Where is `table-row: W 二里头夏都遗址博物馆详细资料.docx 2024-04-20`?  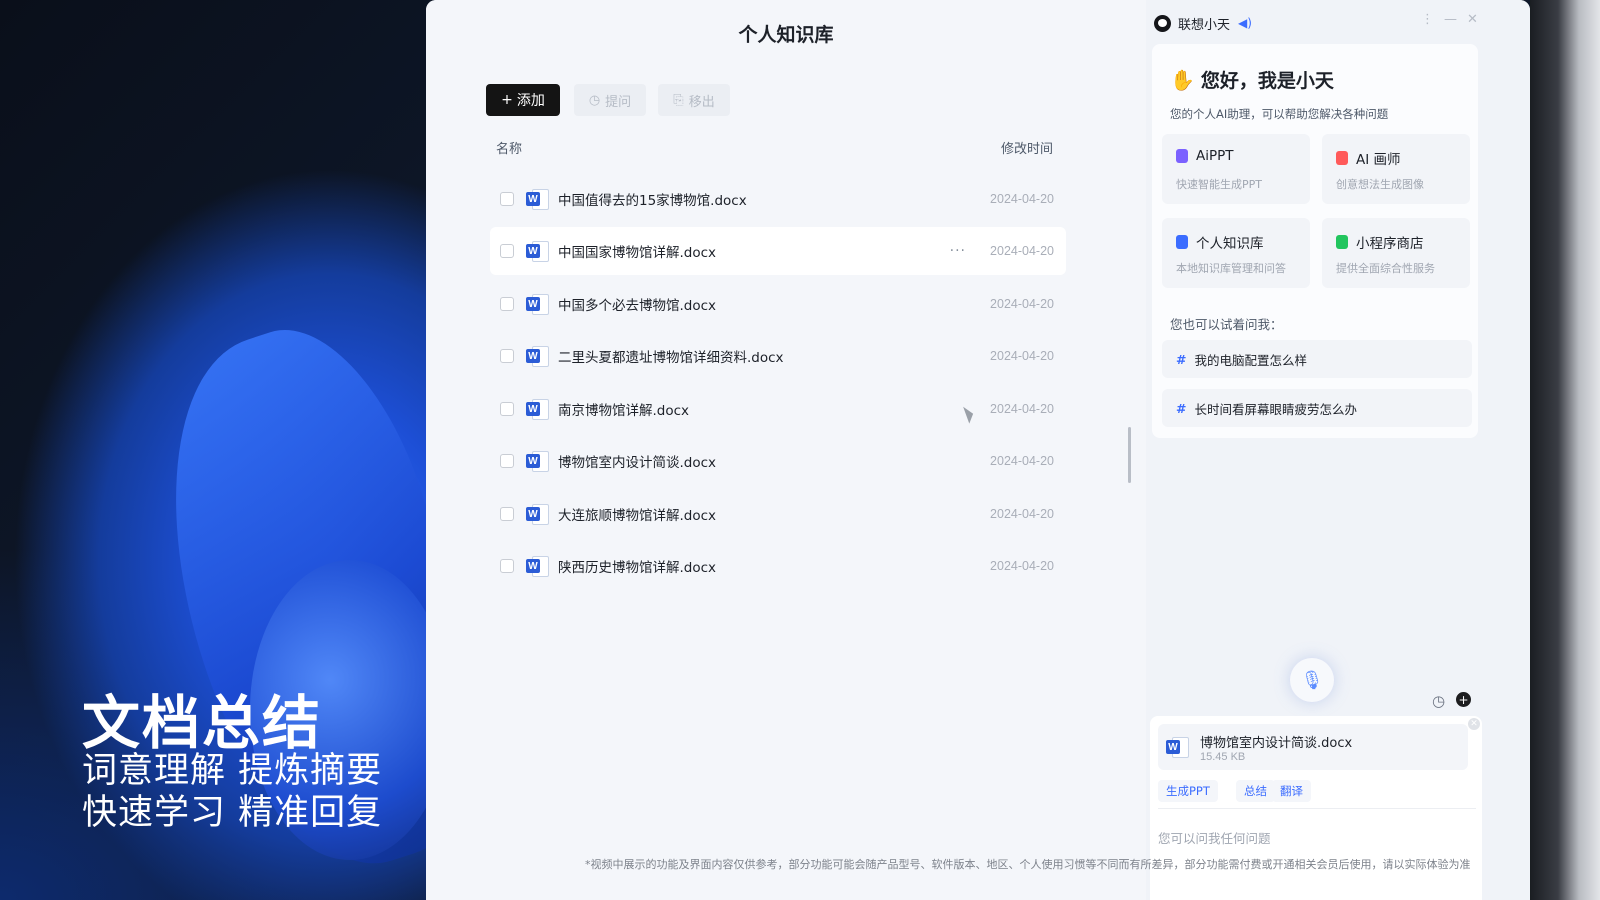 table-row: W 二里头夏都遗址博物馆详细资料.docx 2024-04-20 is located at coordinates (778, 356).